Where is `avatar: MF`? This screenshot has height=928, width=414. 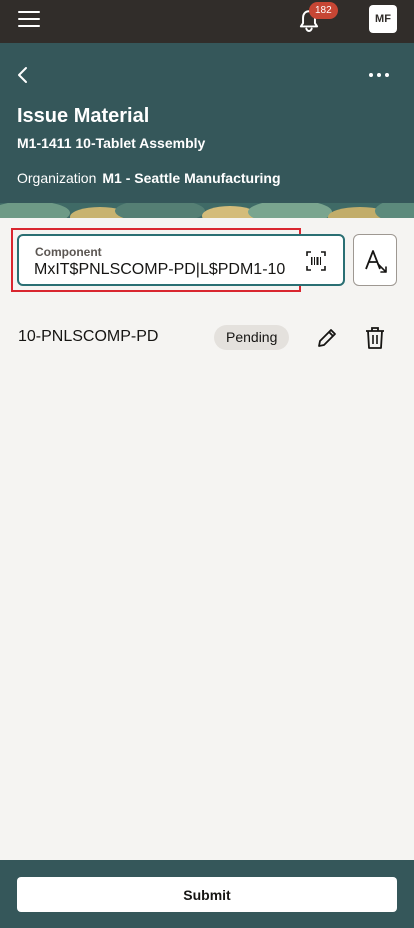 avatar: MF is located at coordinates (383, 19).